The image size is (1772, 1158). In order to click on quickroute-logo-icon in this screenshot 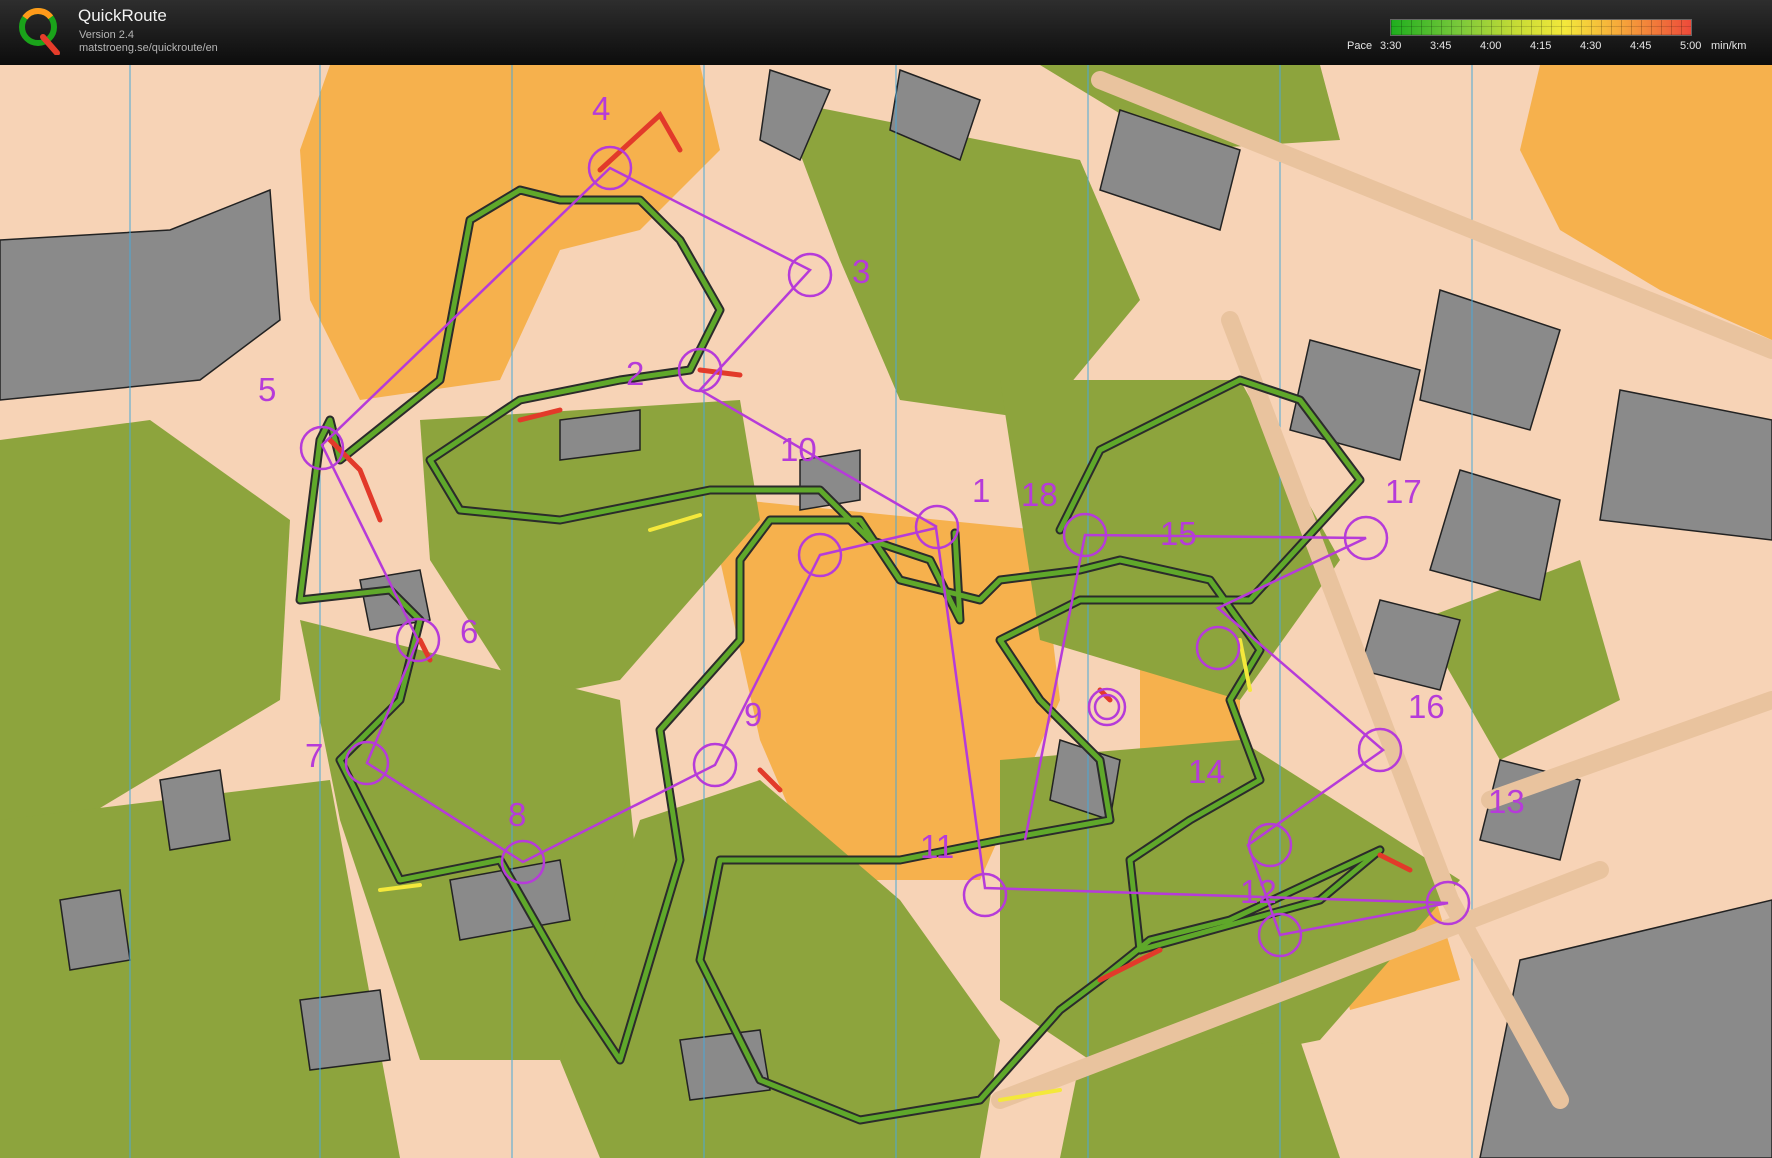, I will do `click(39, 31)`.